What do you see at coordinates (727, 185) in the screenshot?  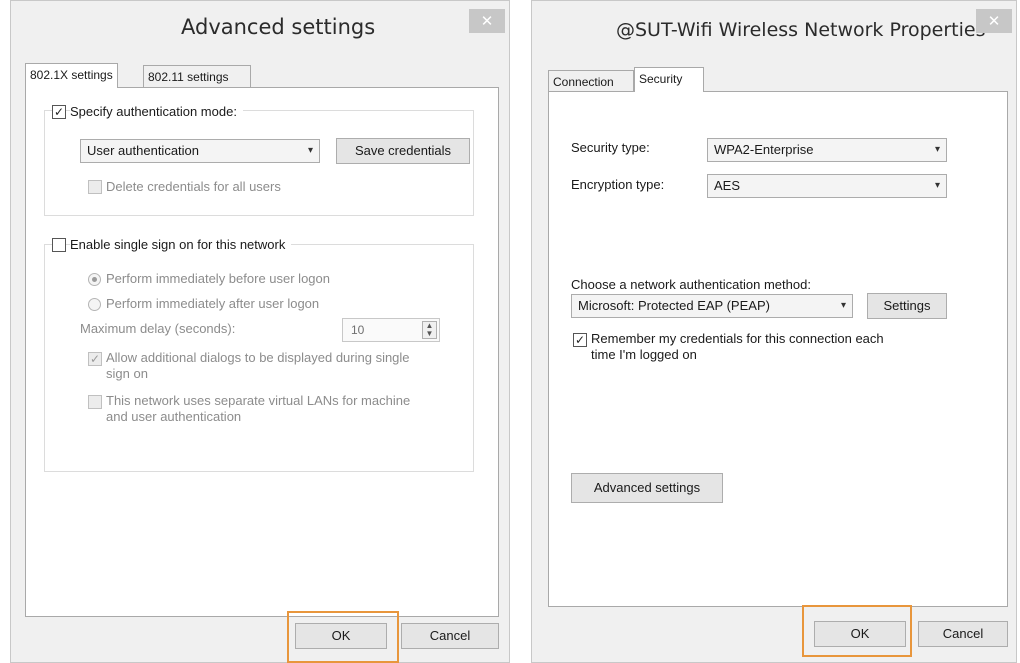 I see `encryption-type-value: AES` at bounding box center [727, 185].